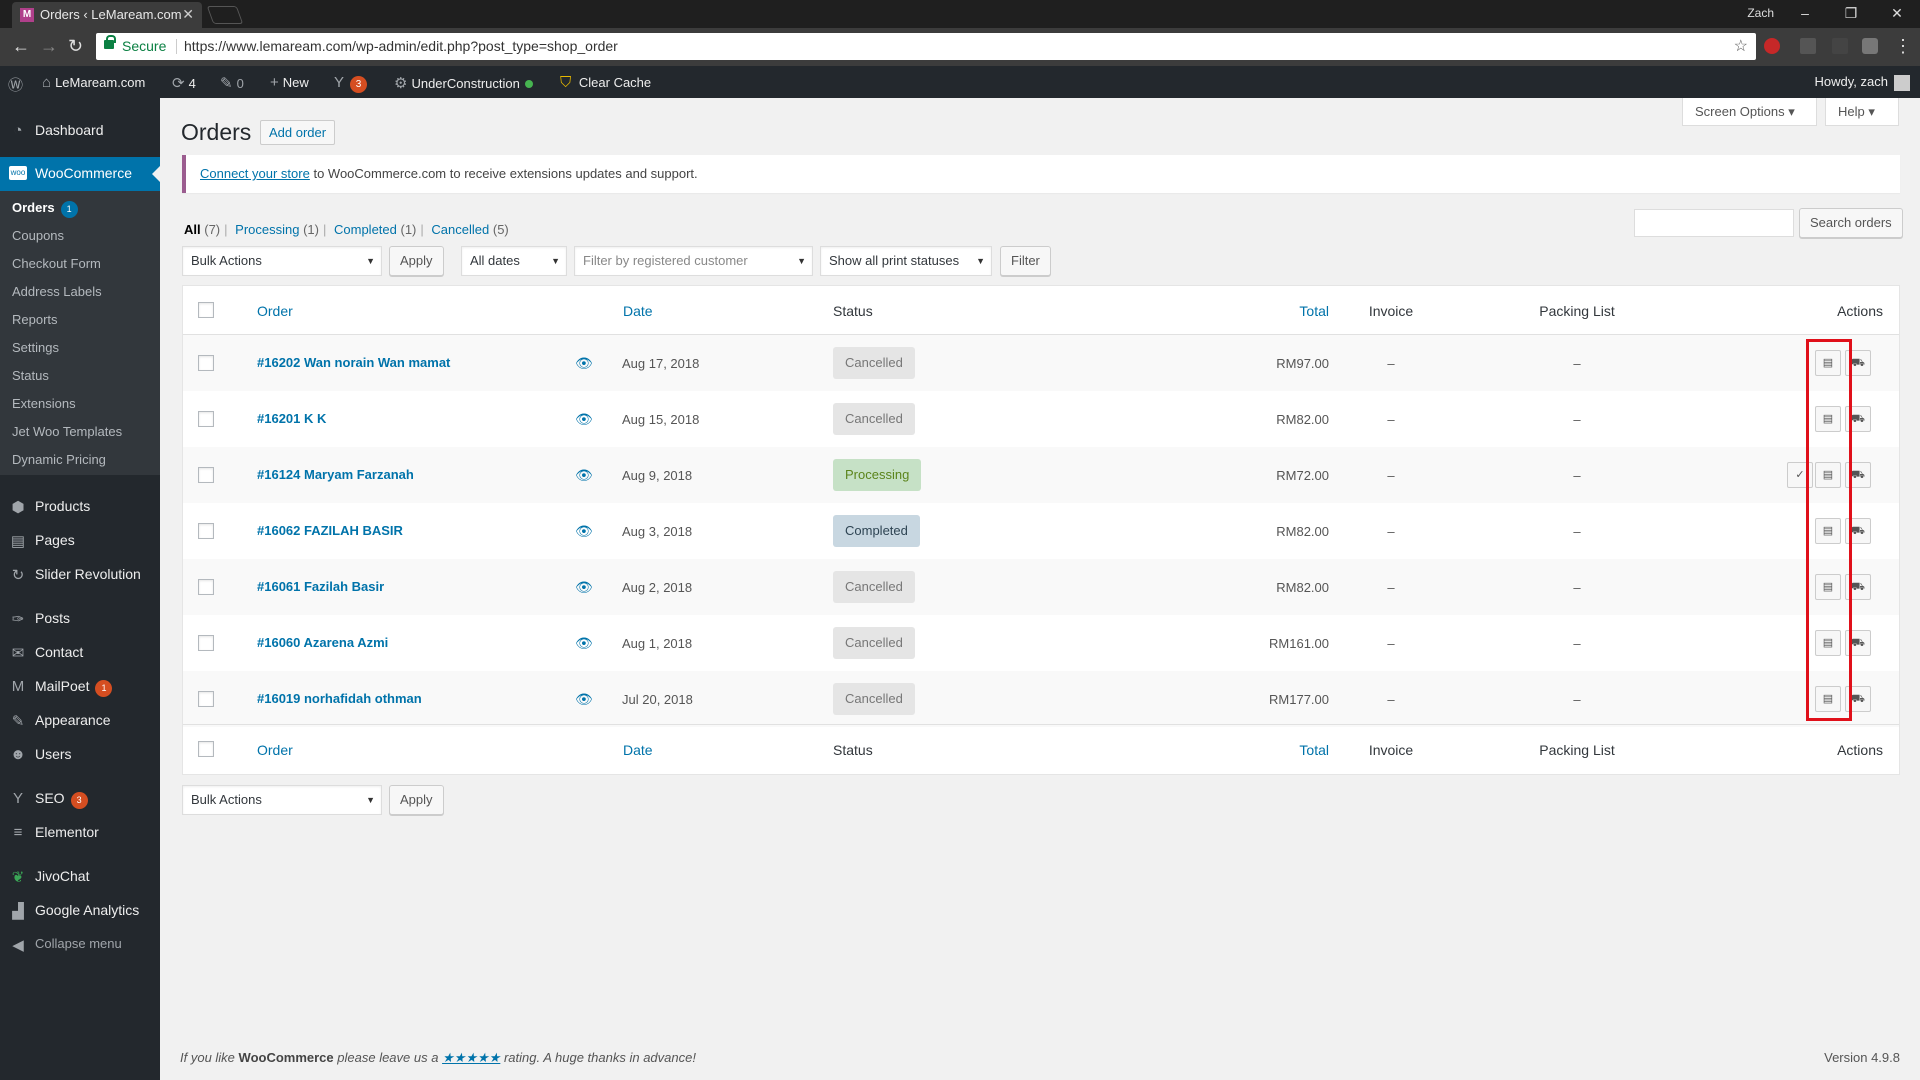 The height and width of the screenshot is (1080, 1920). Describe the element at coordinates (184, 83) in the screenshot. I see `updates-link: ⟳ 4` at that location.